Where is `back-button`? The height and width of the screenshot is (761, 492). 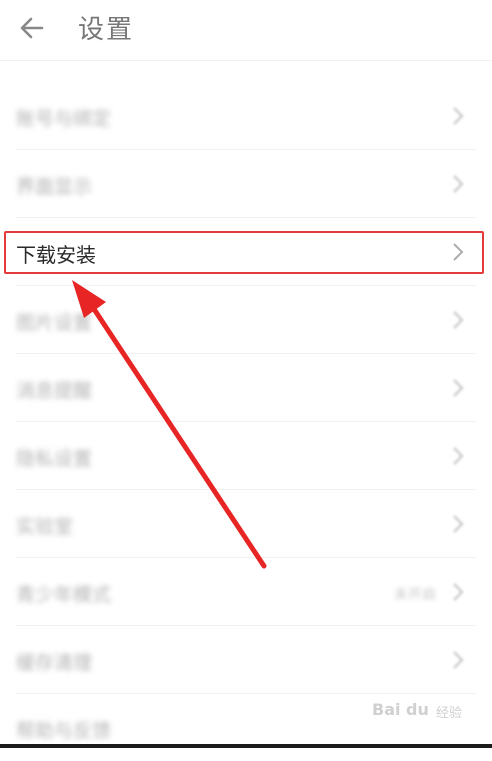
back-button is located at coordinates (32, 28).